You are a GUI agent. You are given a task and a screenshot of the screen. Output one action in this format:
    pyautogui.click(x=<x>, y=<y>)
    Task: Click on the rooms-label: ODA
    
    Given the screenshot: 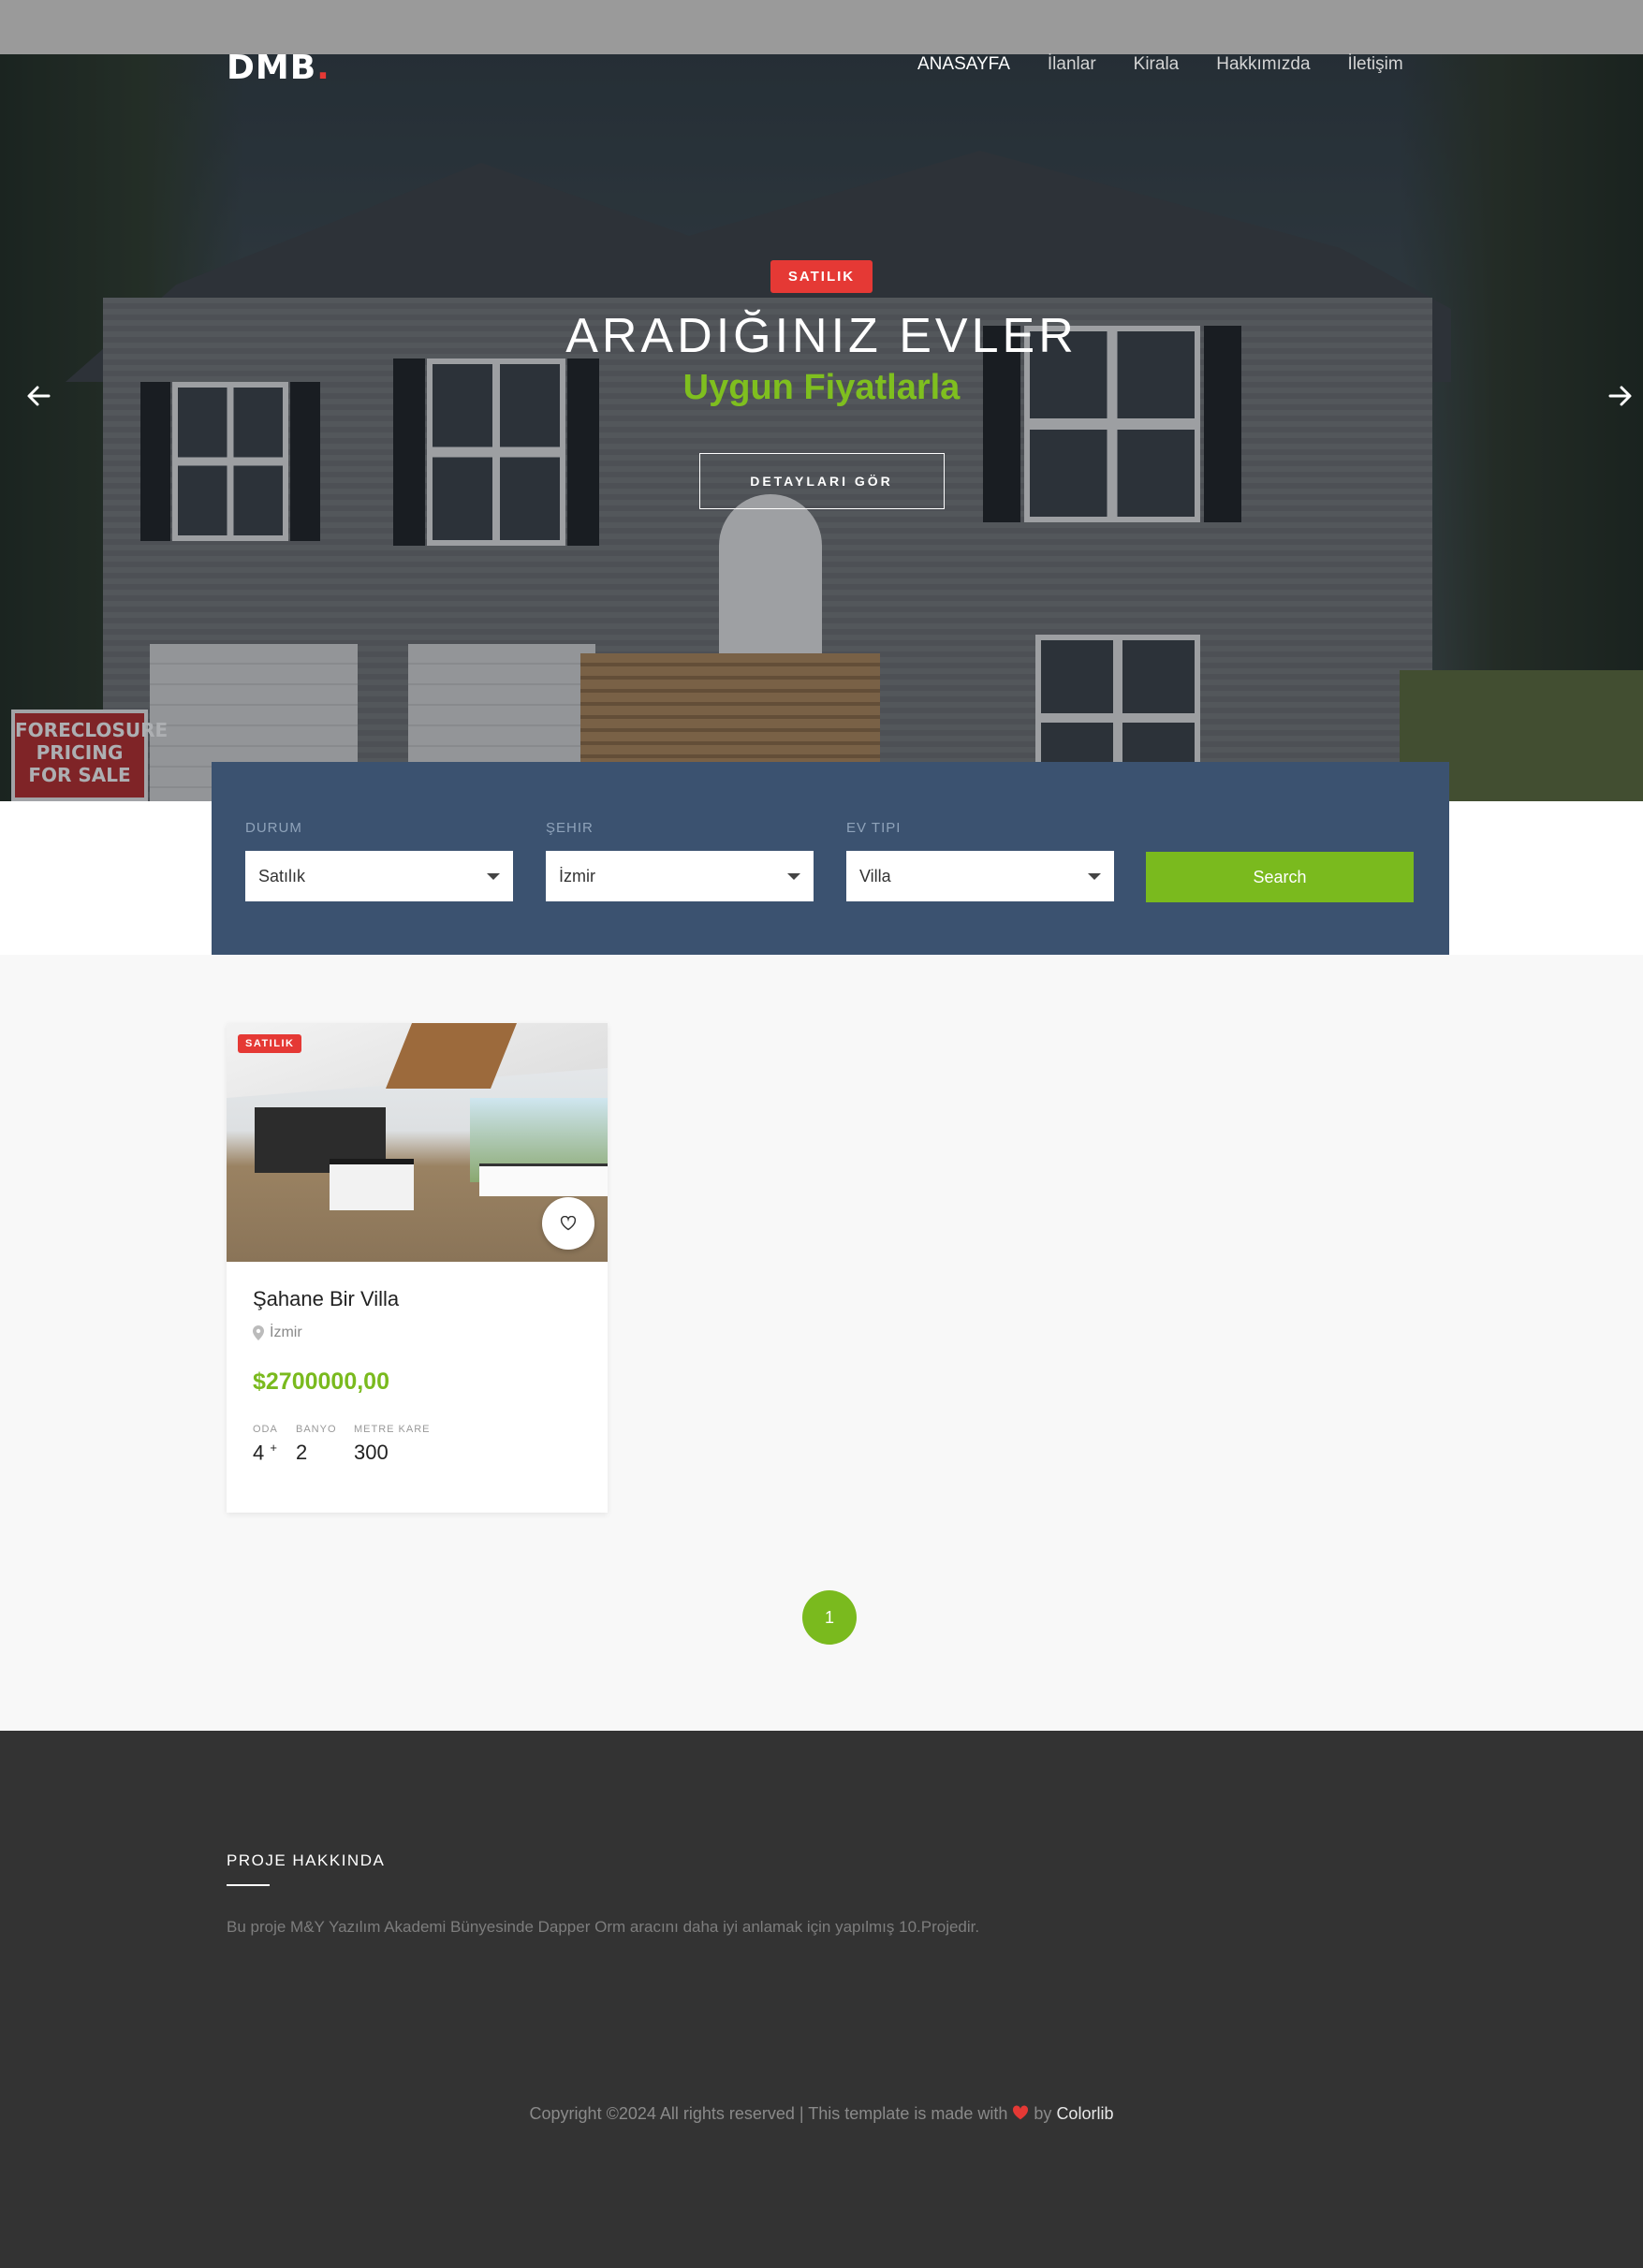 What is the action you would take?
    pyautogui.click(x=265, y=1429)
    